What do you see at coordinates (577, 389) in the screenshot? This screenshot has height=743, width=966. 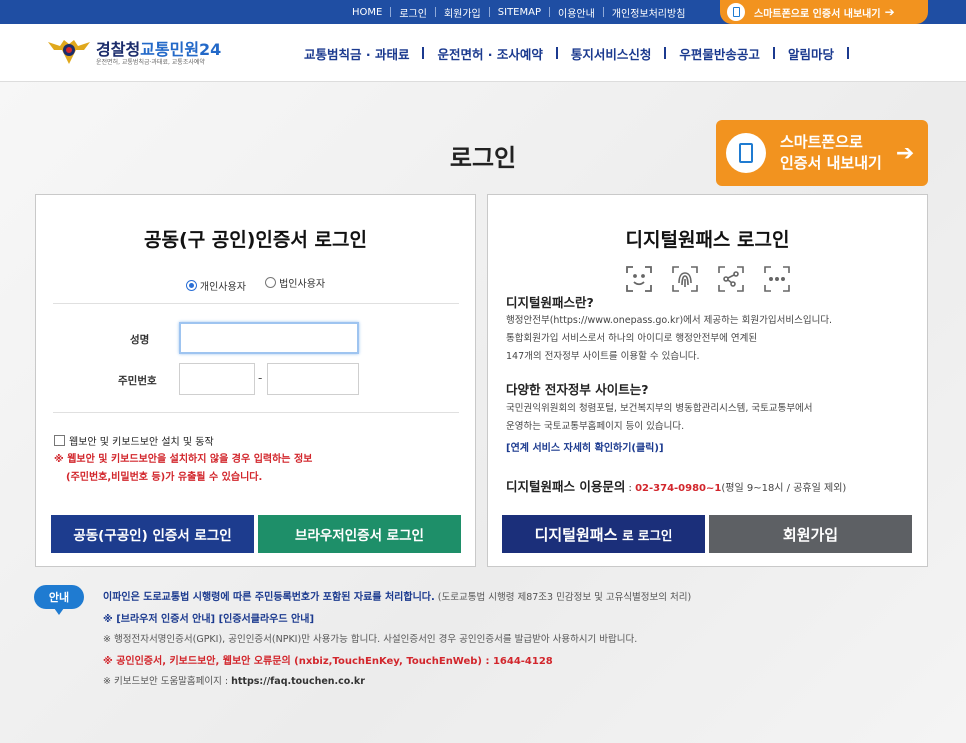 I see `egov-sites-heading: 다양한 전자정부 사이트는?` at bounding box center [577, 389].